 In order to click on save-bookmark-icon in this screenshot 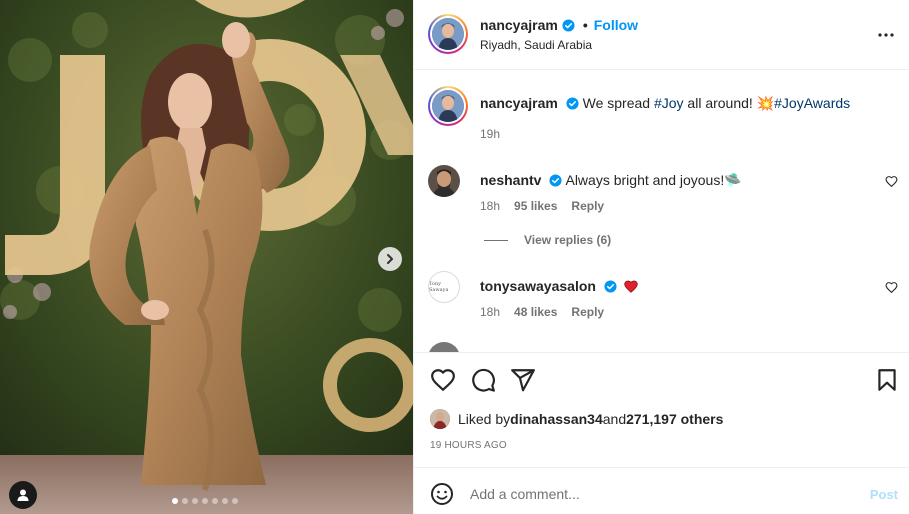, I will do `click(887, 380)`.